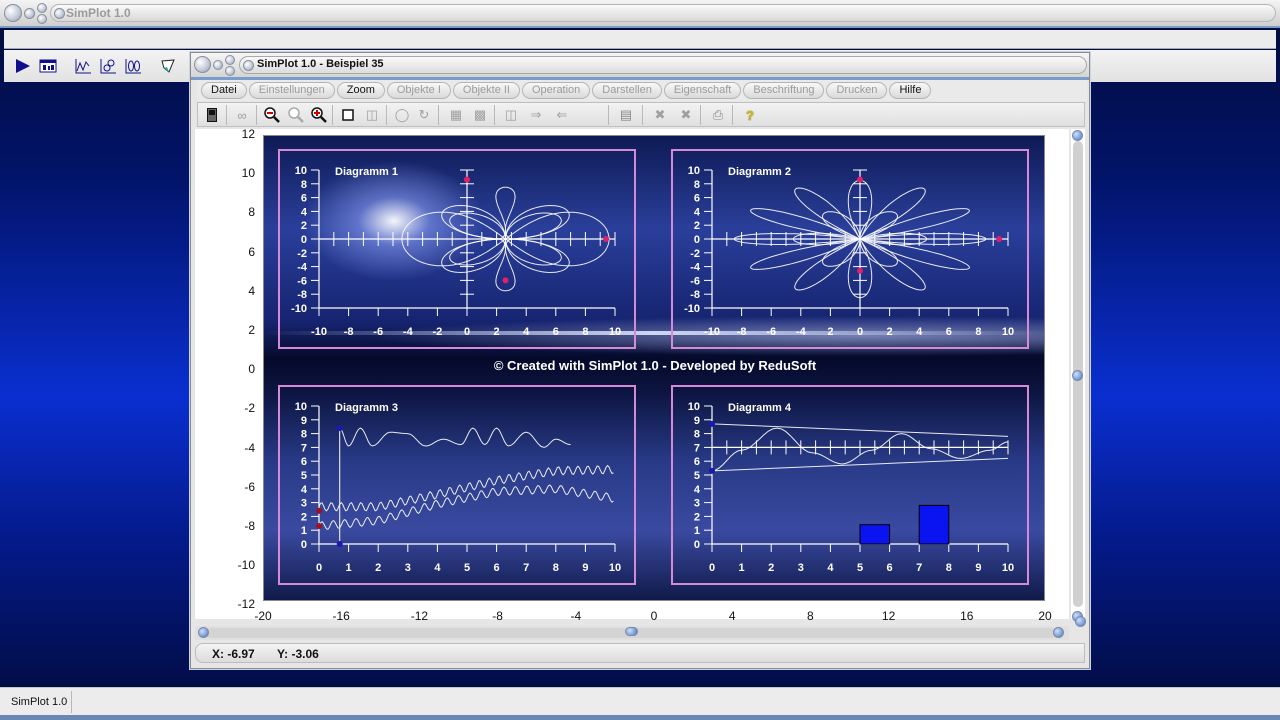  I want to click on vertical-scroll-thumb, so click(1077, 375).